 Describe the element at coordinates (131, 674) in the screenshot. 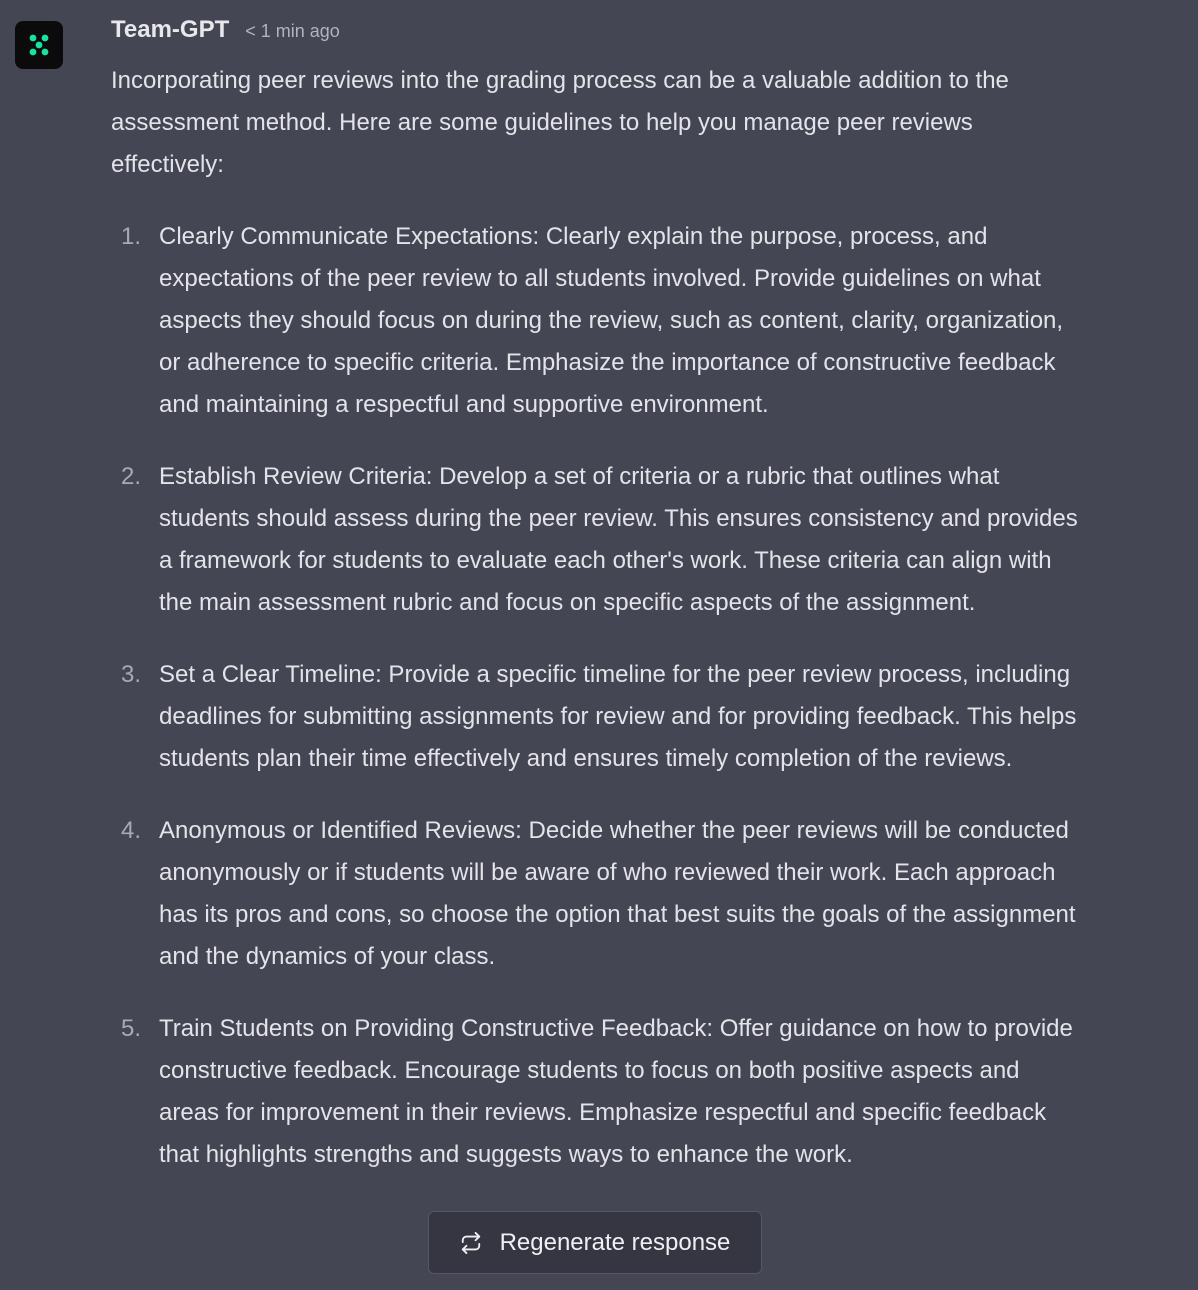

I see `list-item-number: 3.` at that location.